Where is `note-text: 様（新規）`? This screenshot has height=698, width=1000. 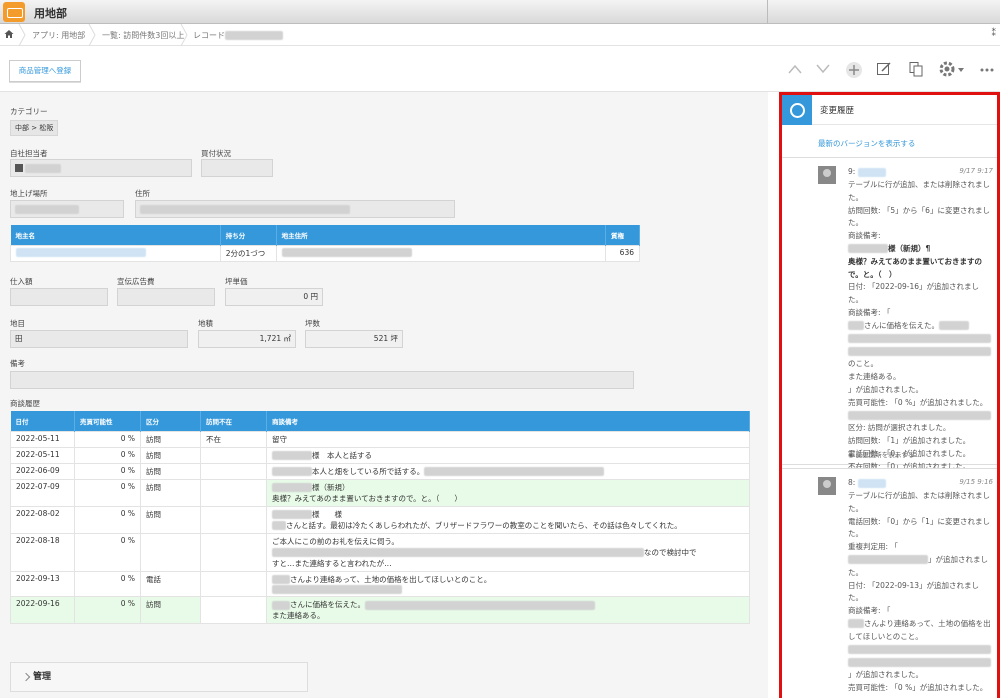
note-text: 様（新規） is located at coordinates (331, 487).